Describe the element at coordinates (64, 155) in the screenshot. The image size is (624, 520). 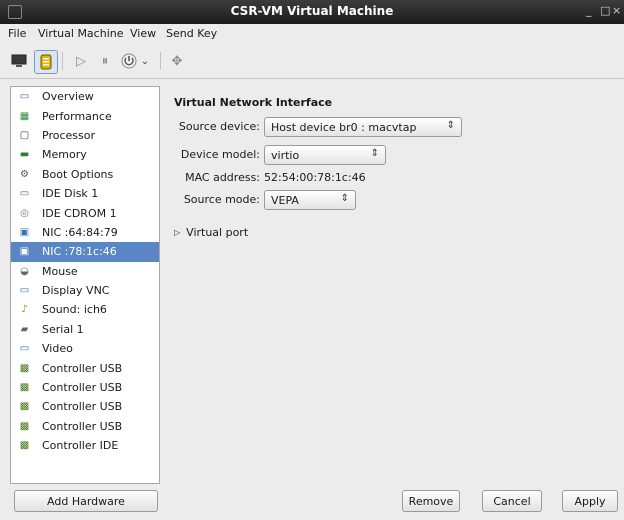
I see `sidebar-item-label: Memory` at that location.